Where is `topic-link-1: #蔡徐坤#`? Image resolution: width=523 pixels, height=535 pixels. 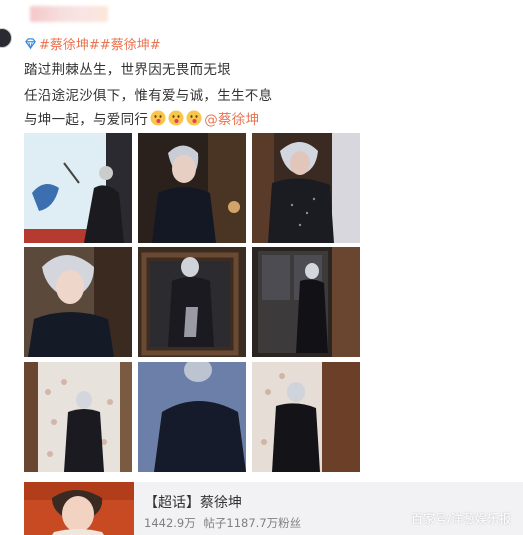
topic-link-1: #蔡徐坤# is located at coordinates (69, 43).